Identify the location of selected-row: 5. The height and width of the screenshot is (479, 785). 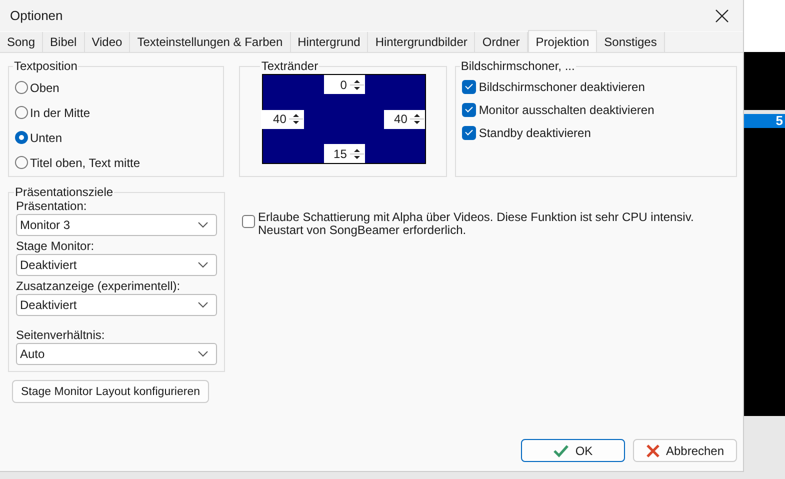
(764, 121).